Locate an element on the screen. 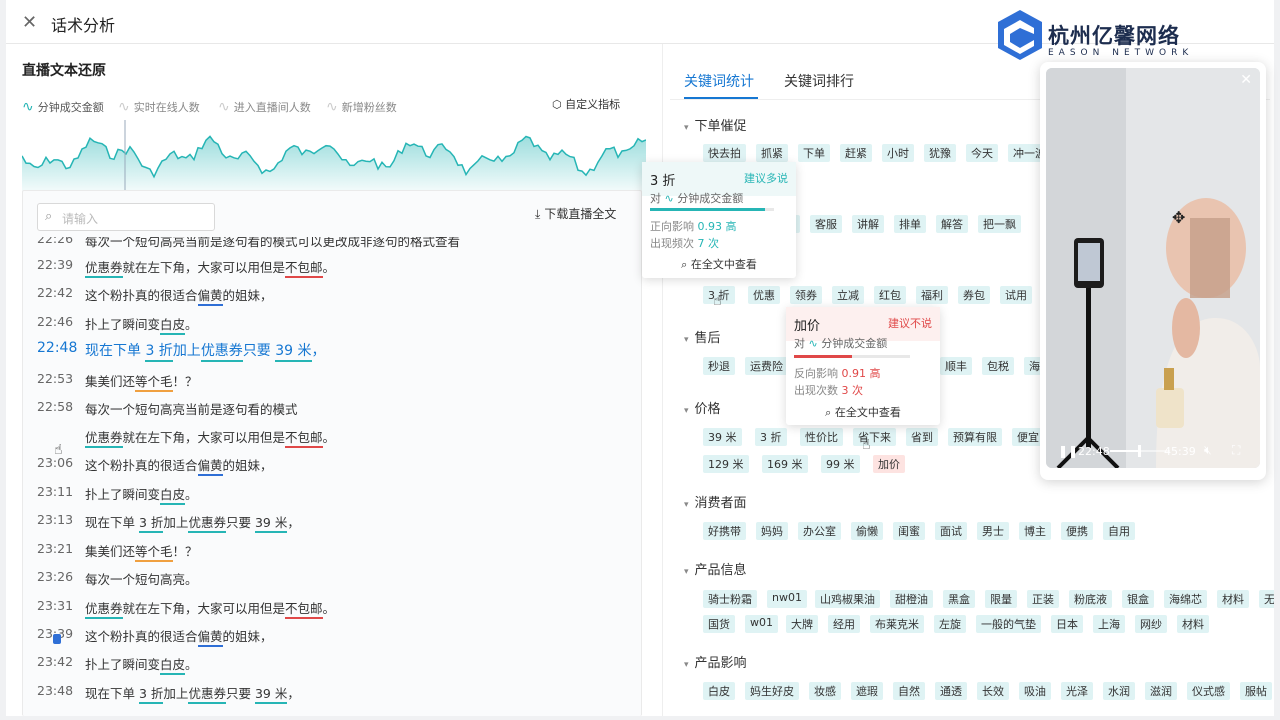  keyword-chip: 滋润 is located at coordinates (1161, 691).